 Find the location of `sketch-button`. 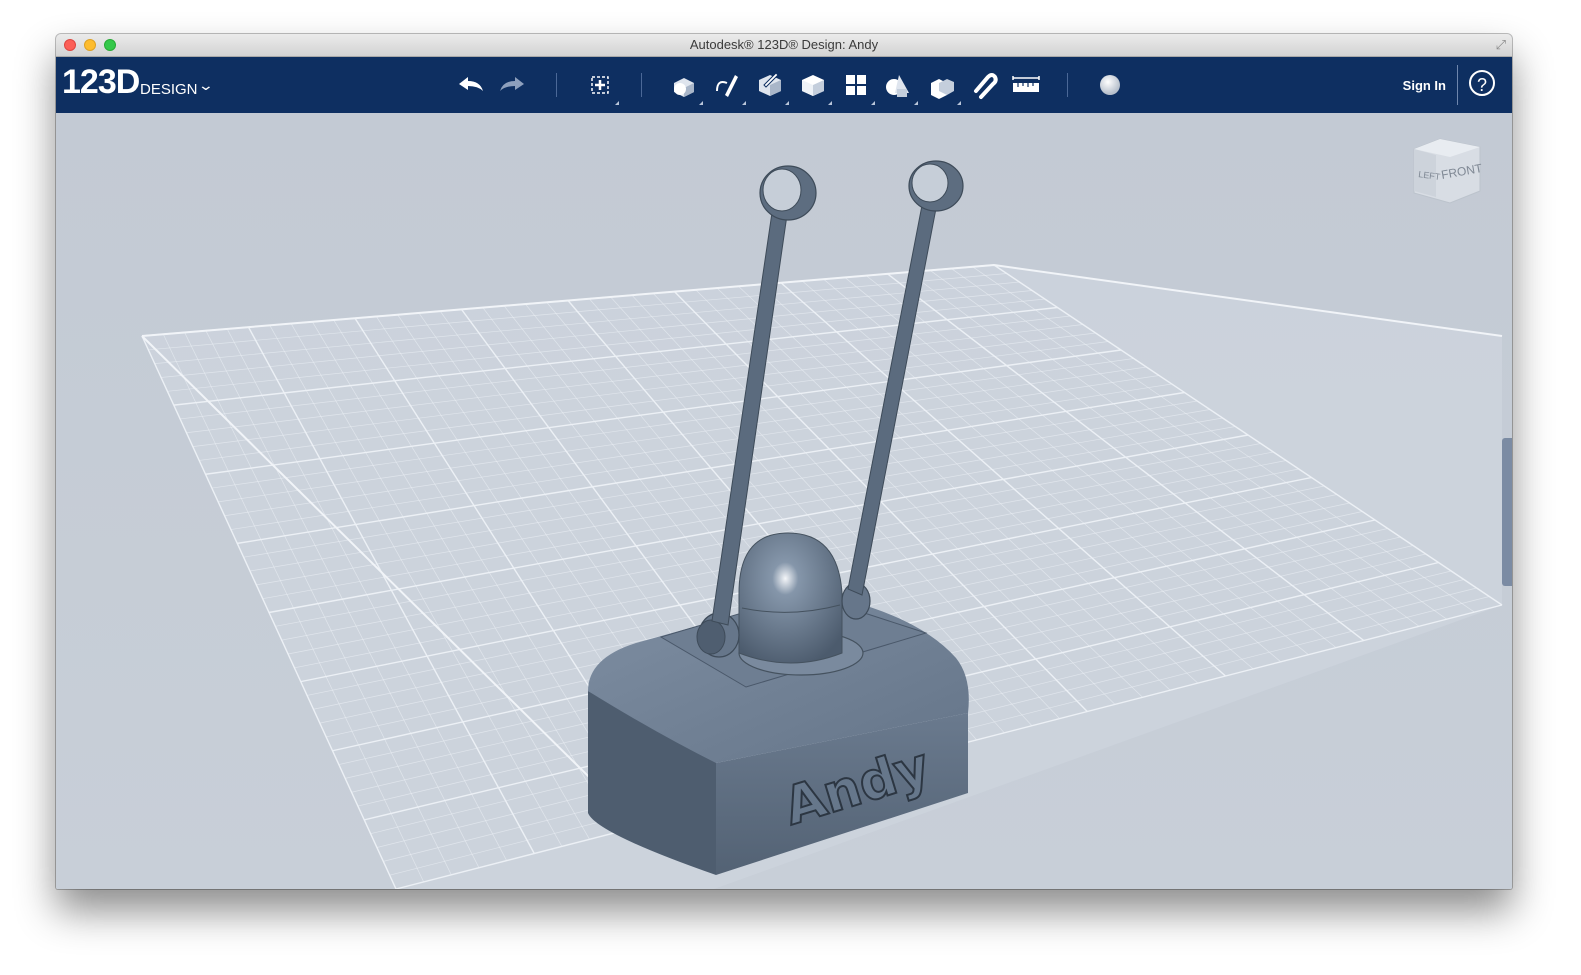

sketch-button is located at coordinates (728, 87).